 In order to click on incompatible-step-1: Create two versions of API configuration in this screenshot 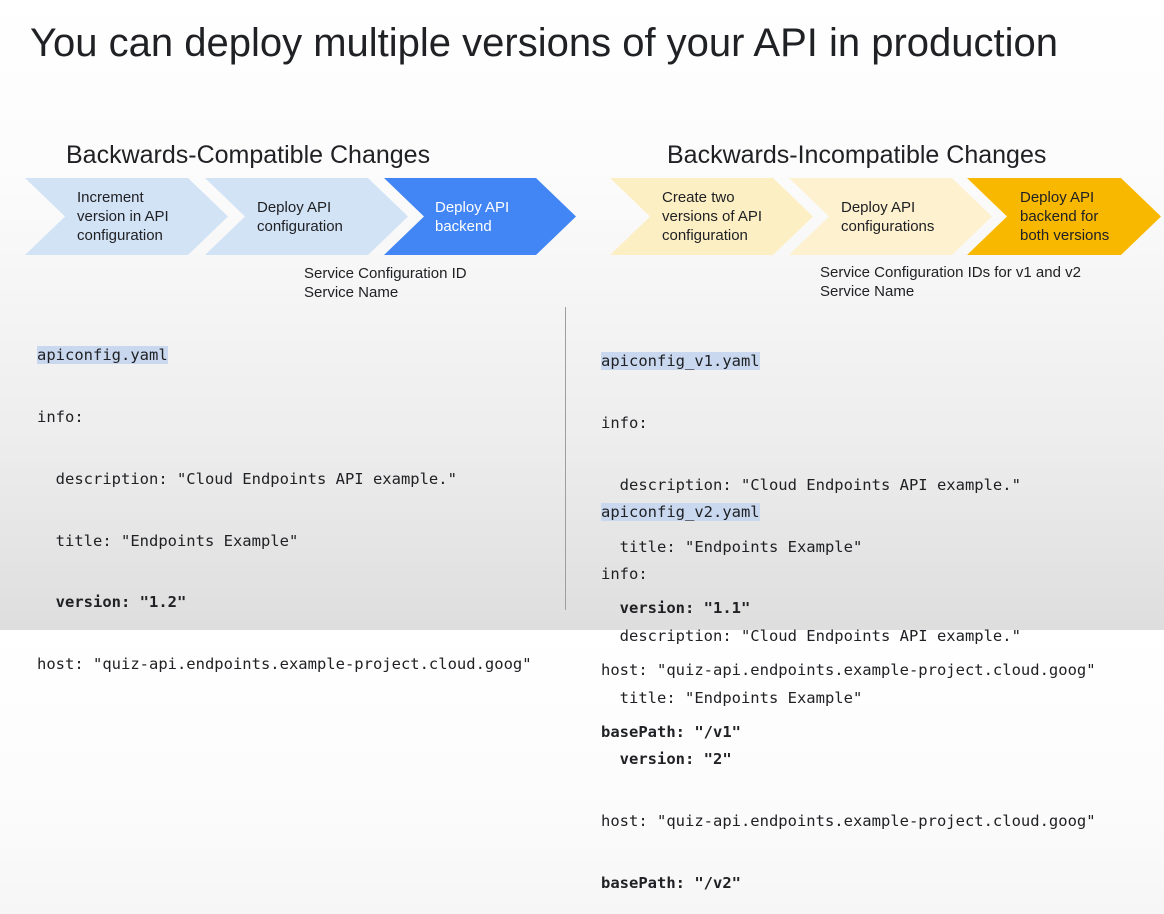, I will do `click(711, 216)`.